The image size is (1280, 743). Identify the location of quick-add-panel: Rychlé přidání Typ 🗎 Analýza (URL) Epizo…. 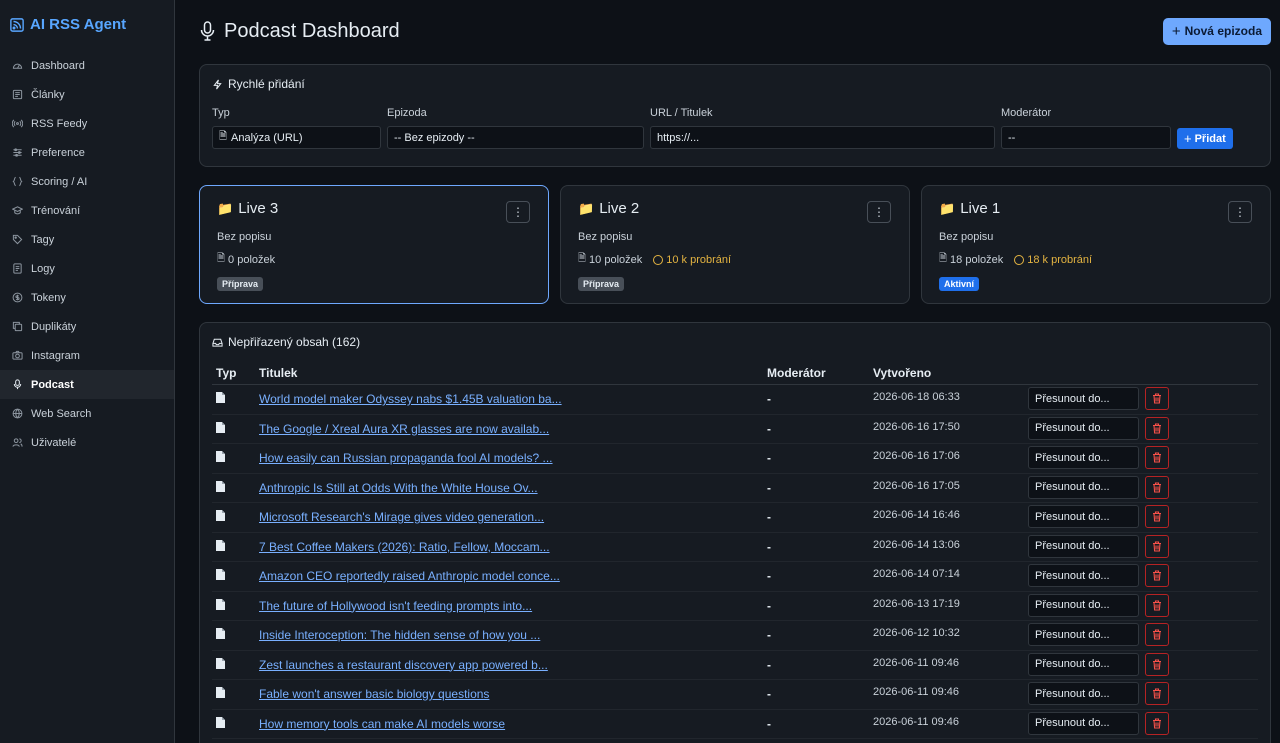
(735, 115).